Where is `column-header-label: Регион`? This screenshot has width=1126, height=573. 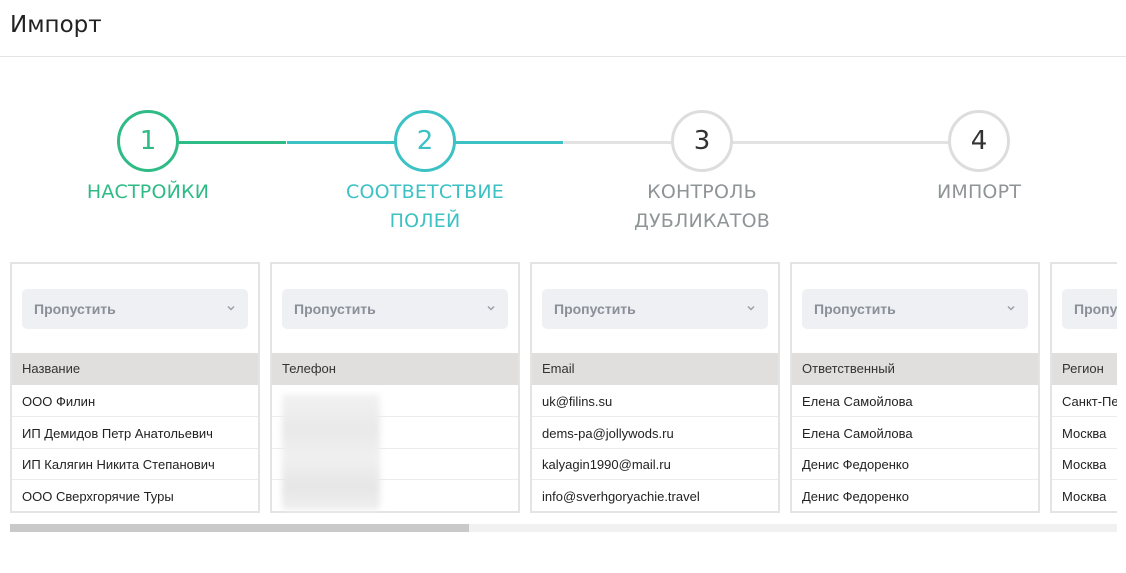
column-header-label: Регион is located at coordinates (1083, 368).